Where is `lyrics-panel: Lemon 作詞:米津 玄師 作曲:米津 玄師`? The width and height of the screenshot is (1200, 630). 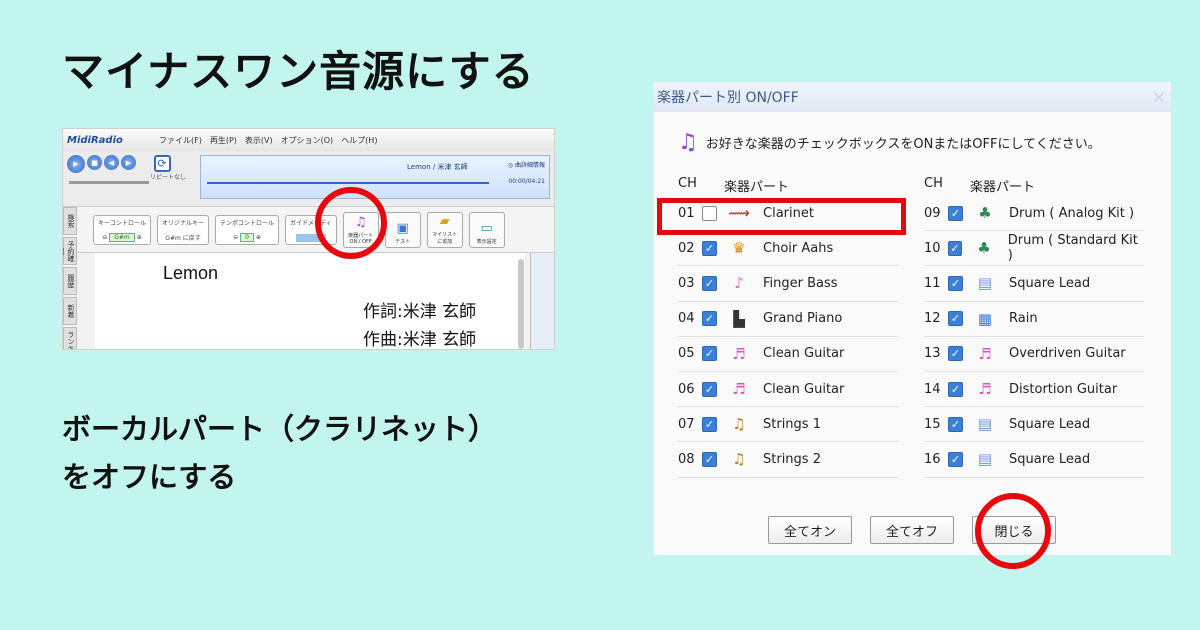
lyrics-panel: Lemon 作詞:米津 玄師 作曲:米津 玄師 is located at coordinates (310, 301).